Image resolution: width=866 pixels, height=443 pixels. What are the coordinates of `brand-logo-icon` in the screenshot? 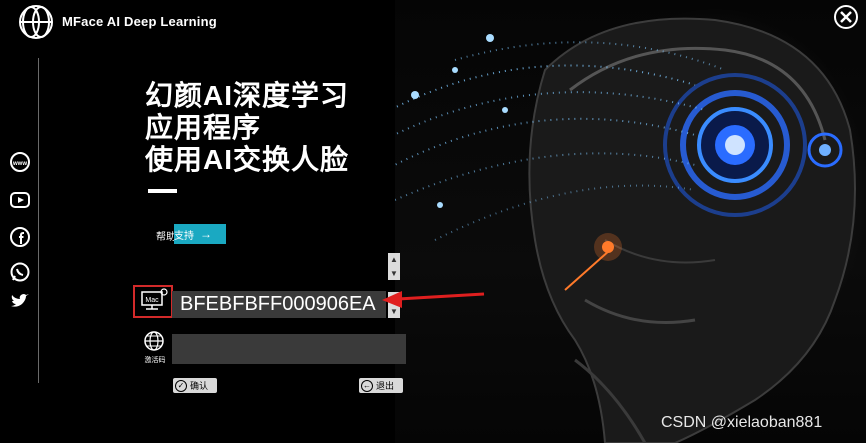 It's located at (36, 22).